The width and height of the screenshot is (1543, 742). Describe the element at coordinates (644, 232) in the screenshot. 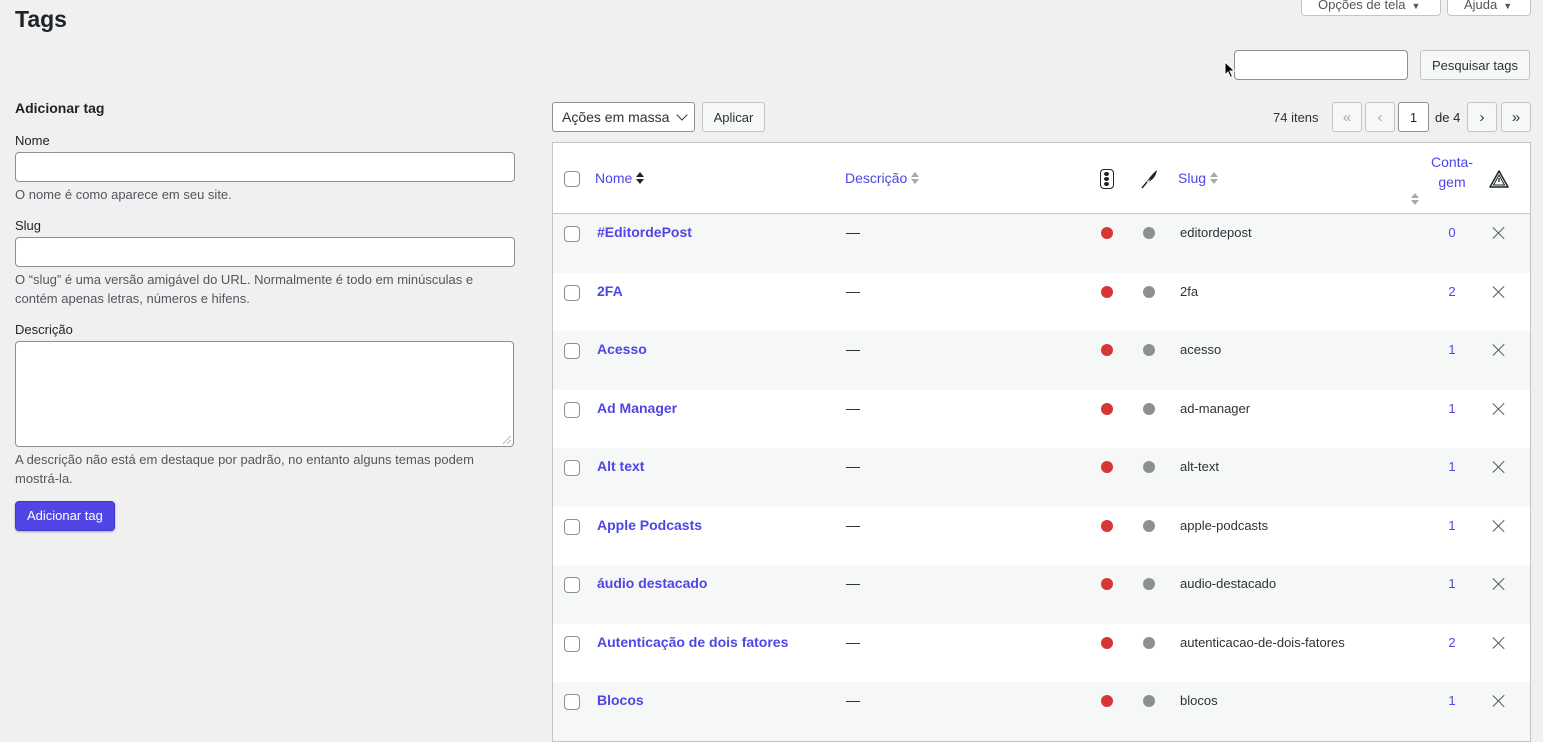

I see `tag-name-link: #EditordePost` at that location.